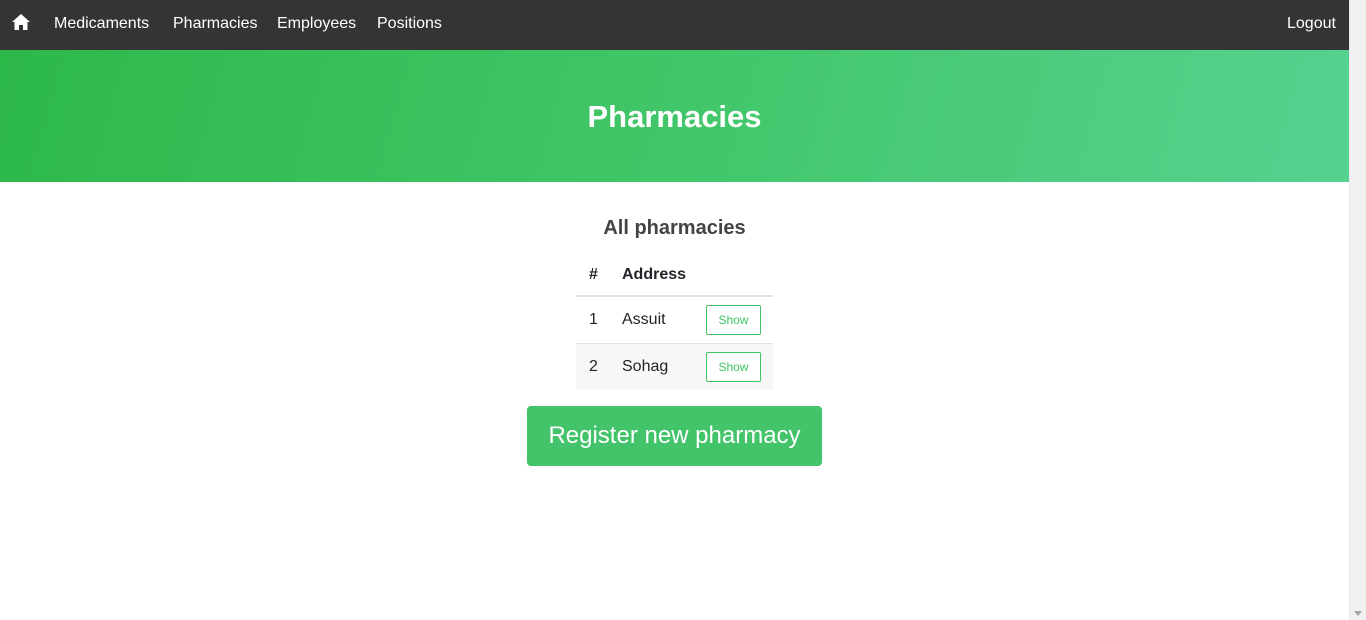 The image size is (1366, 620). I want to click on nav-link-pharmacies: Pharmacies, so click(215, 24).